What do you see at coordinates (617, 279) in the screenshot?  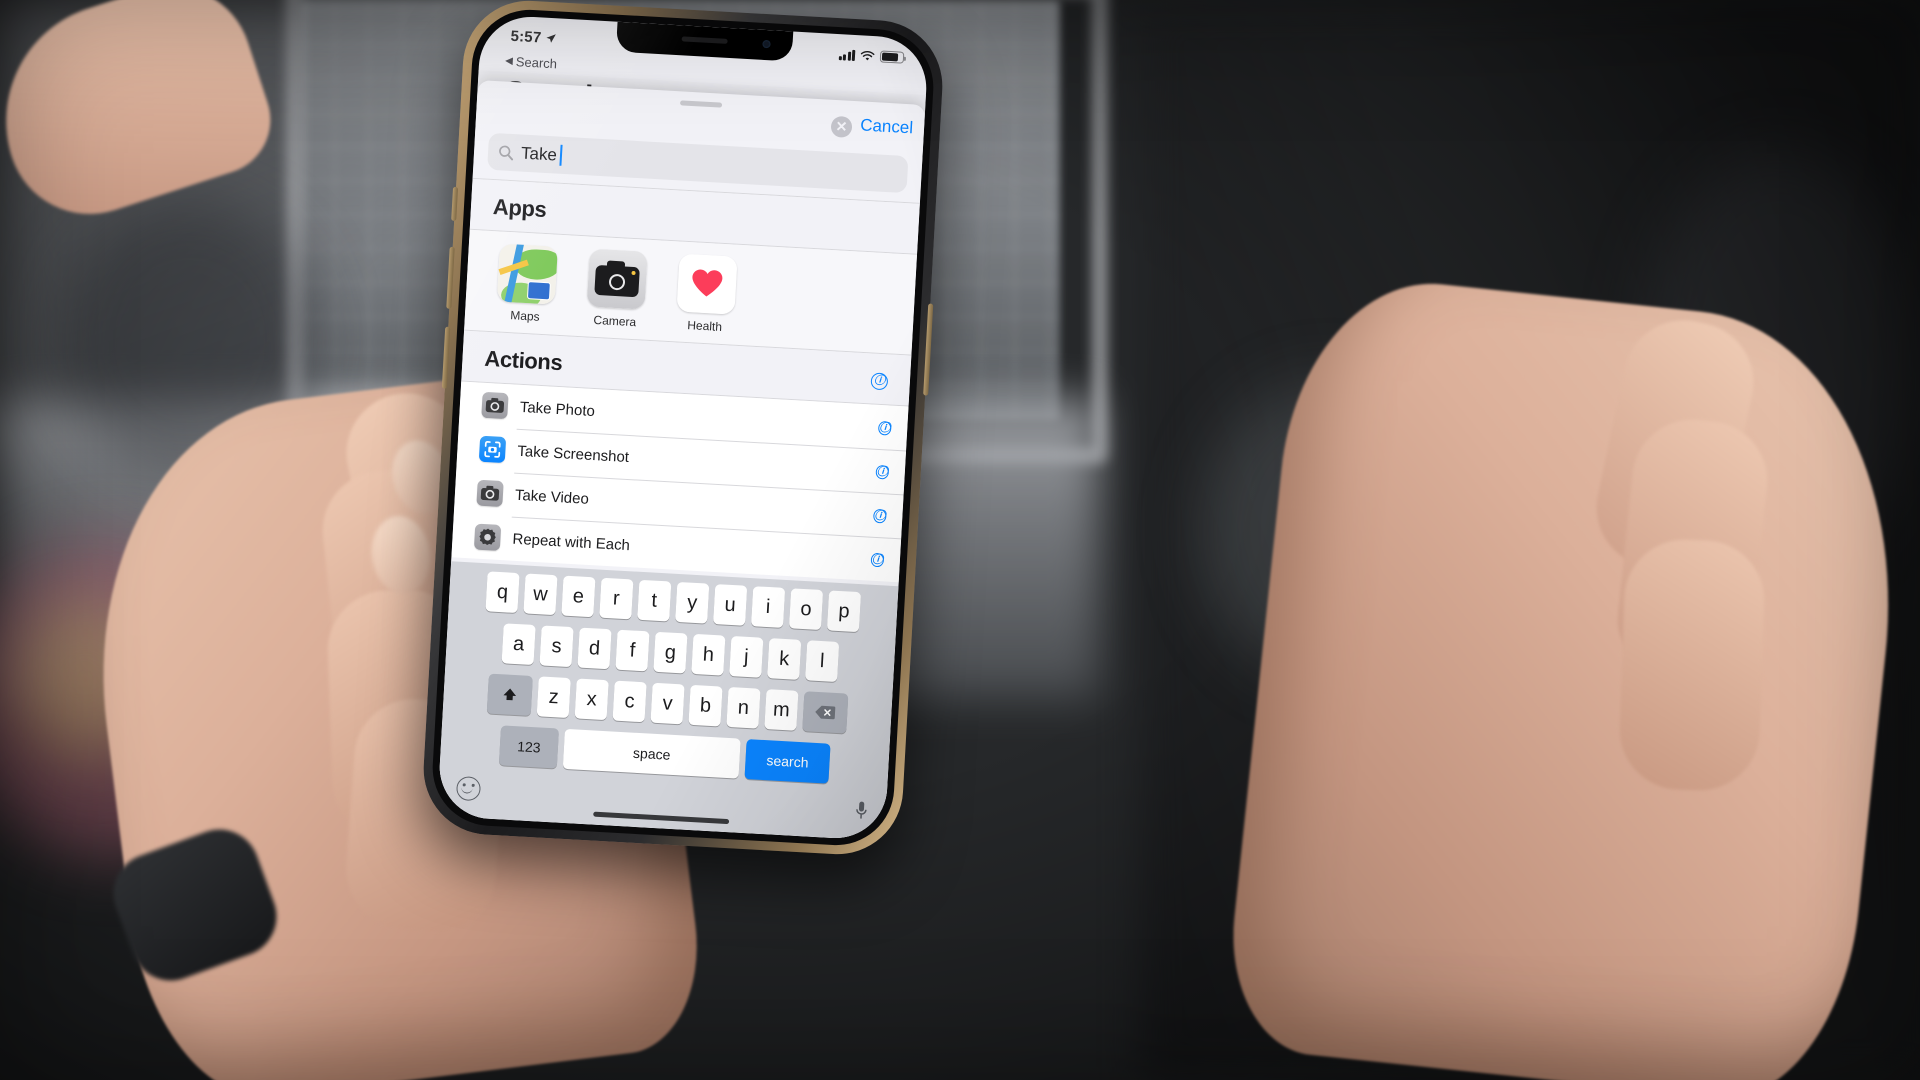 I see `camera-app-icon` at bounding box center [617, 279].